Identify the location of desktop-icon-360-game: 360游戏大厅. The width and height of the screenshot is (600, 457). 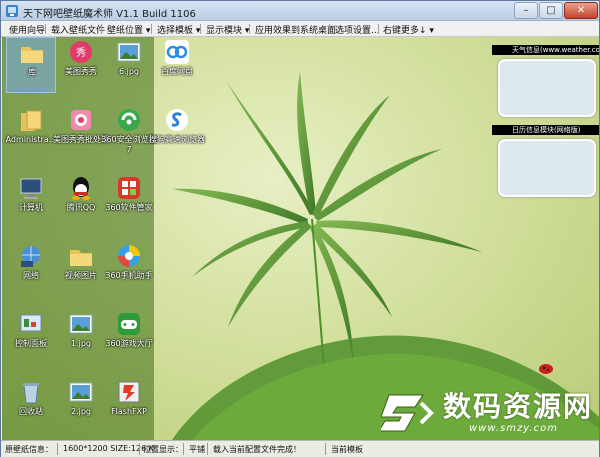
(129, 337).